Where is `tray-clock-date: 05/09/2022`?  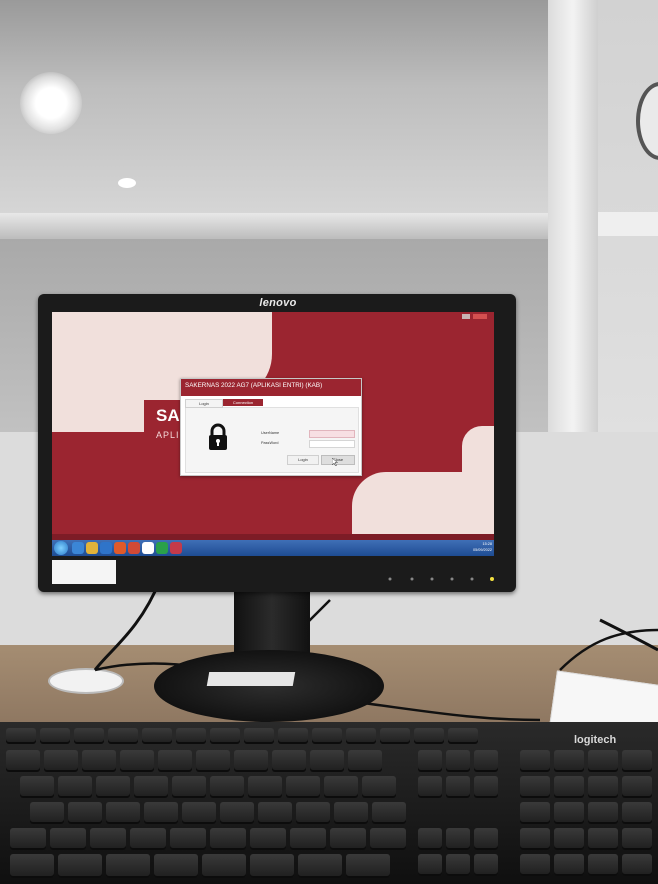 tray-clock-date: 05/09/2022 is located at coordinates (476, 550).